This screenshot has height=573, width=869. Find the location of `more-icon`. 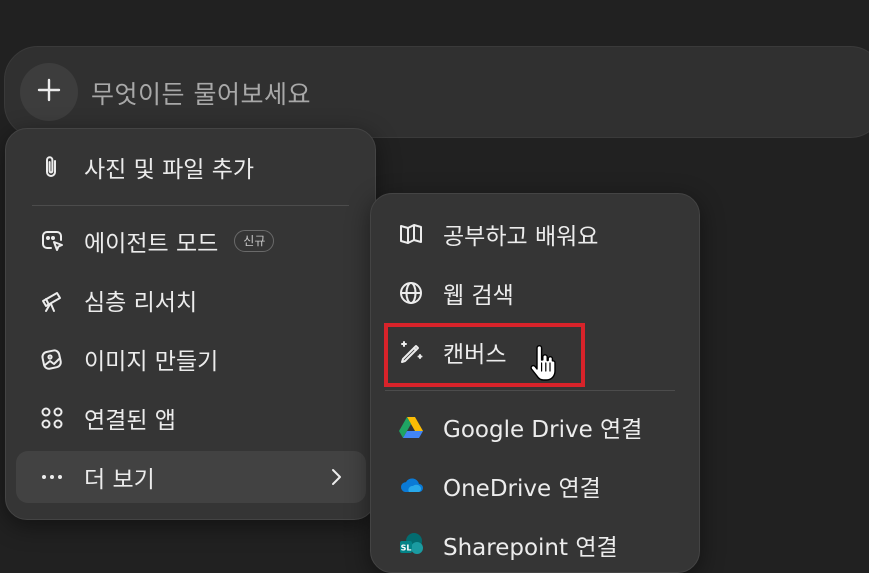

more-icon is located at coordinates (52, 477).